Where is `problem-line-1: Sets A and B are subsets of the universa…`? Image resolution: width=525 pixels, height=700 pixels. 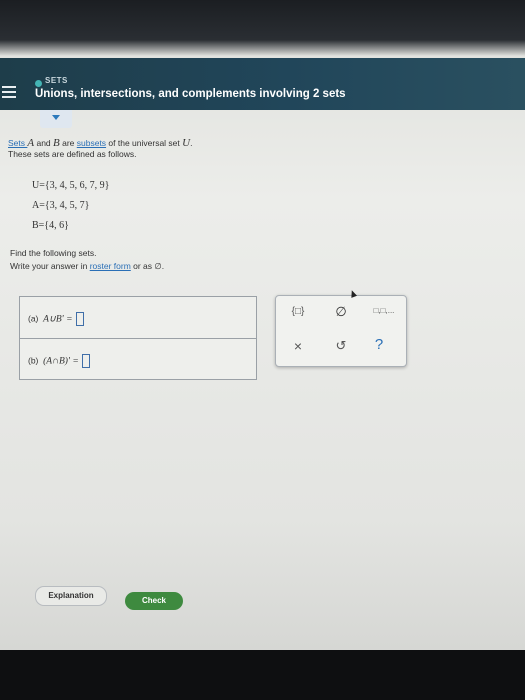 problem-line-1: Sets A and B are subsets of the universa… is located at coordinates (100, 143).